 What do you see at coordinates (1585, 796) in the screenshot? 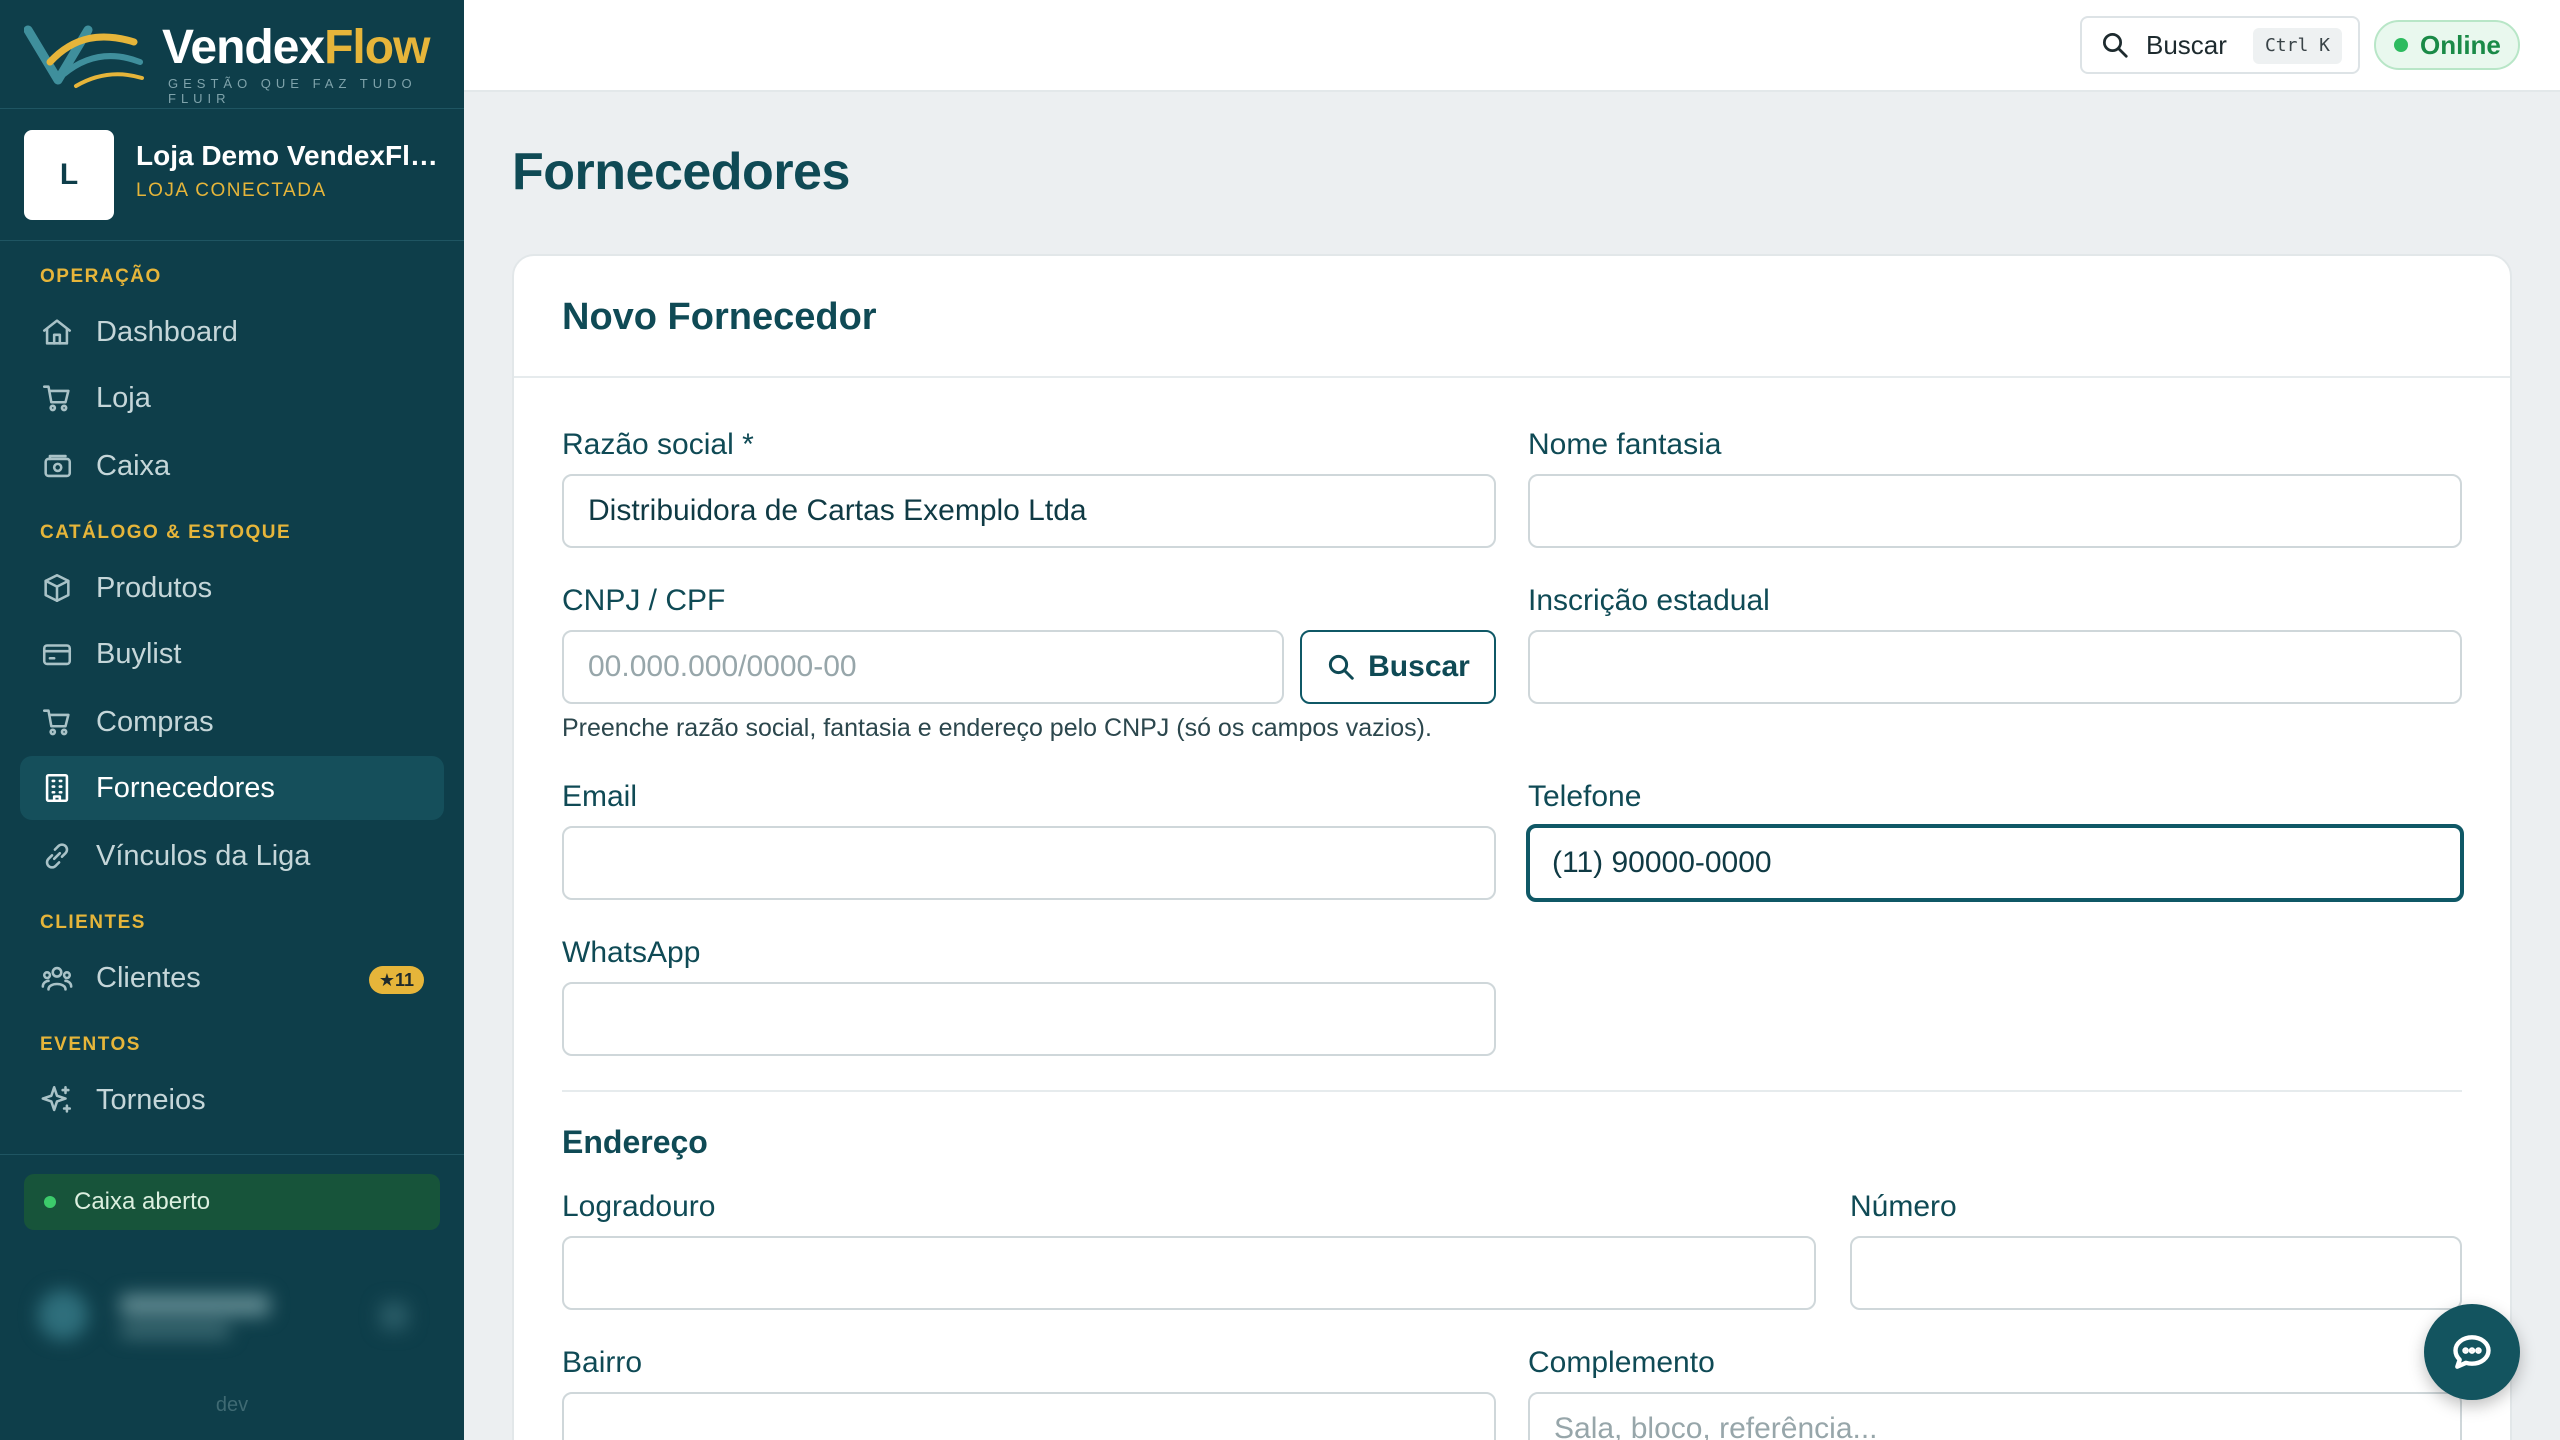
I see `telefone-label: Telefone` at bounding box center [1585, 796].